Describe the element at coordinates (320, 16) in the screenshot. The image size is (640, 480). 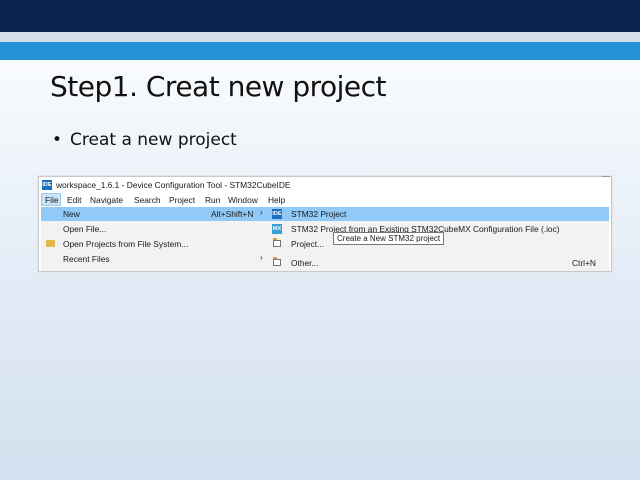
I see `header-band` at that location.